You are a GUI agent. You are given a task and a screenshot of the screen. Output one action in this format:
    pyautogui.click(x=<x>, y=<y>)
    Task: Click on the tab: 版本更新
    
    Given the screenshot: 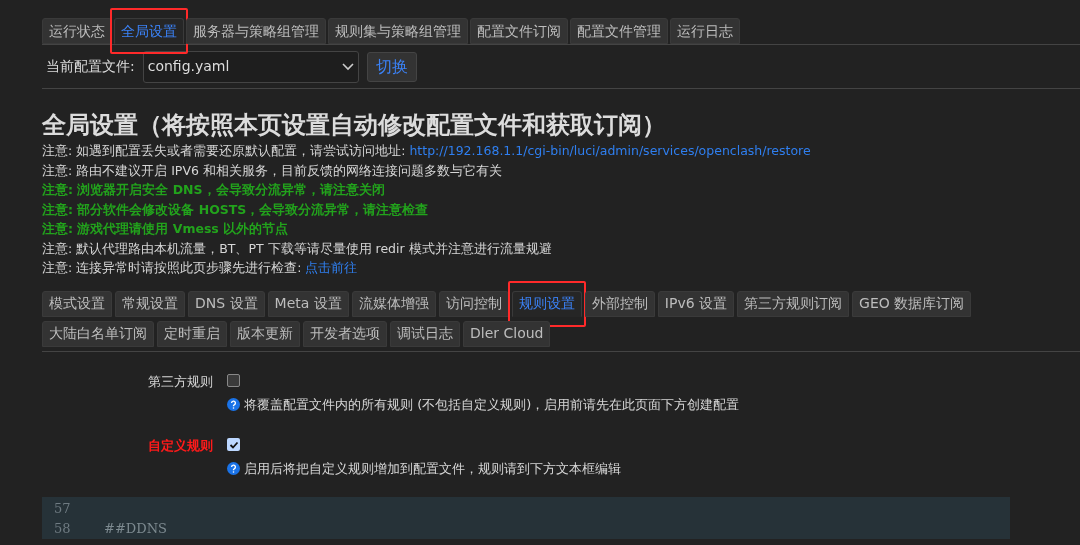 What is the action you would take?
    pyautogui.click(x=265, y=333)
    